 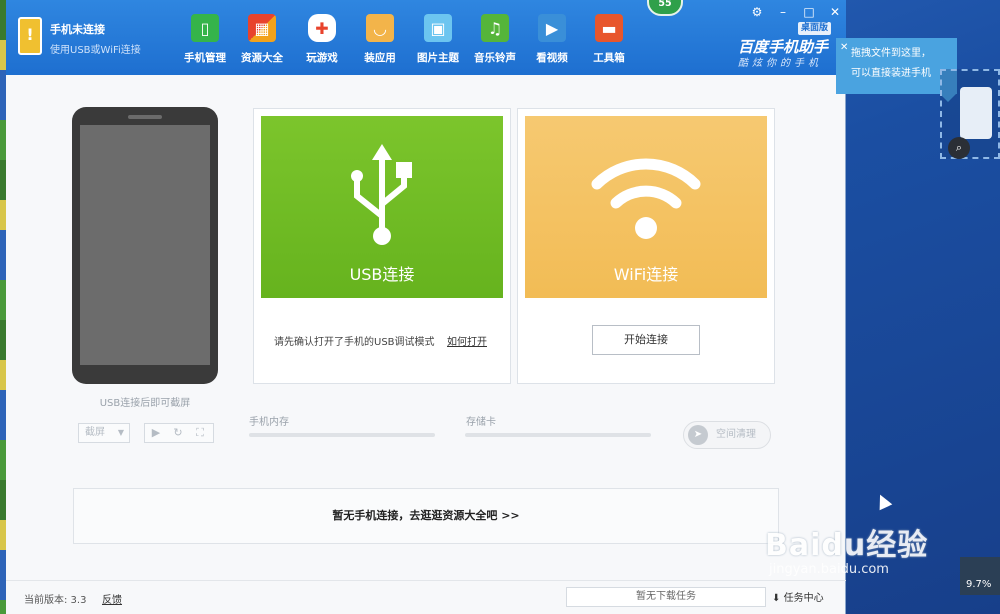 I want to click on nav-video: ▶ 看视频, so click(x=552, y=37).